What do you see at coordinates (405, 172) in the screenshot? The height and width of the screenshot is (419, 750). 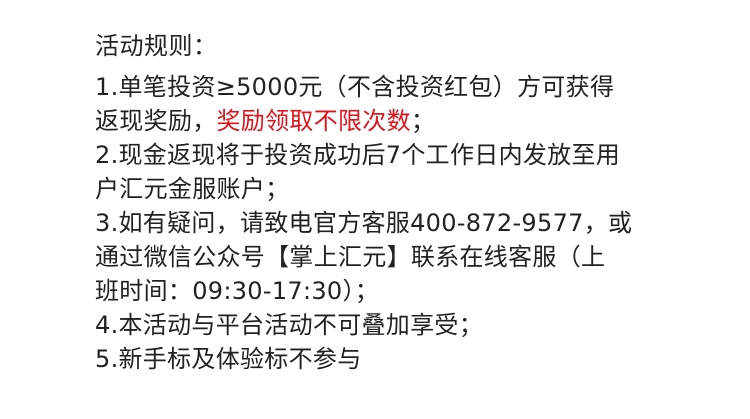 I see `rule-2: 2.现金返现将于投资成功后7个工作日内发放至用 户汇元金服账户；` at bounding box center [405, 172].